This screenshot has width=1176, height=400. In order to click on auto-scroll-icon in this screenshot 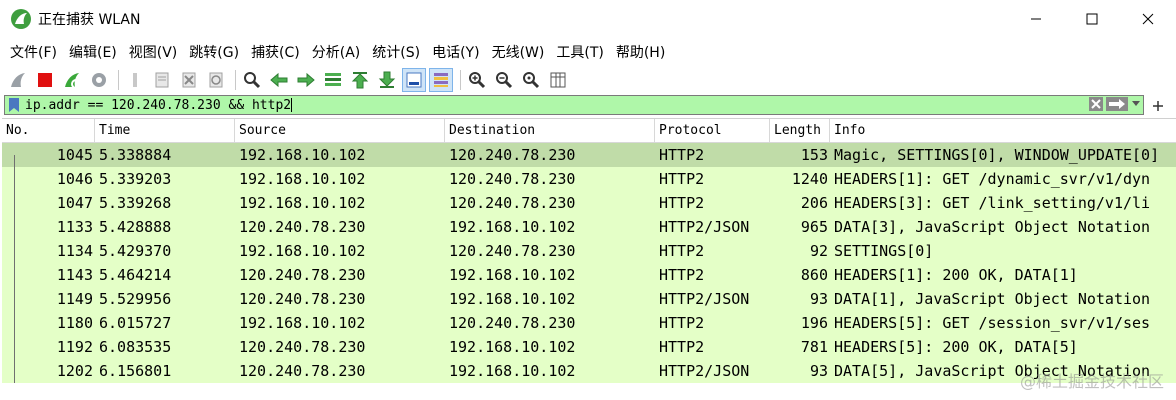, I will do `click(414, 80)`.